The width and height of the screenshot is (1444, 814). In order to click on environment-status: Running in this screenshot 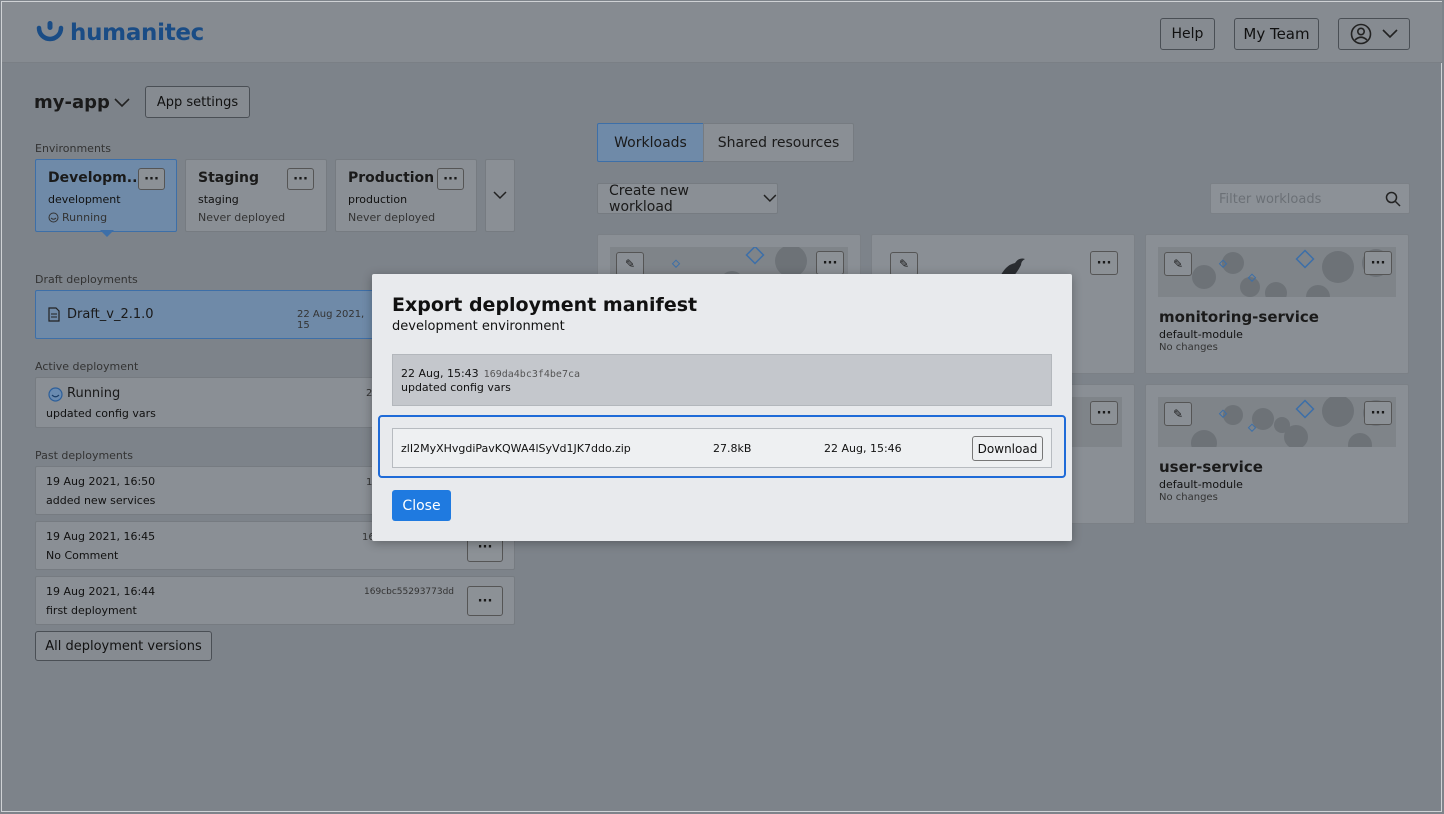, I will do `click(85, 217)`.